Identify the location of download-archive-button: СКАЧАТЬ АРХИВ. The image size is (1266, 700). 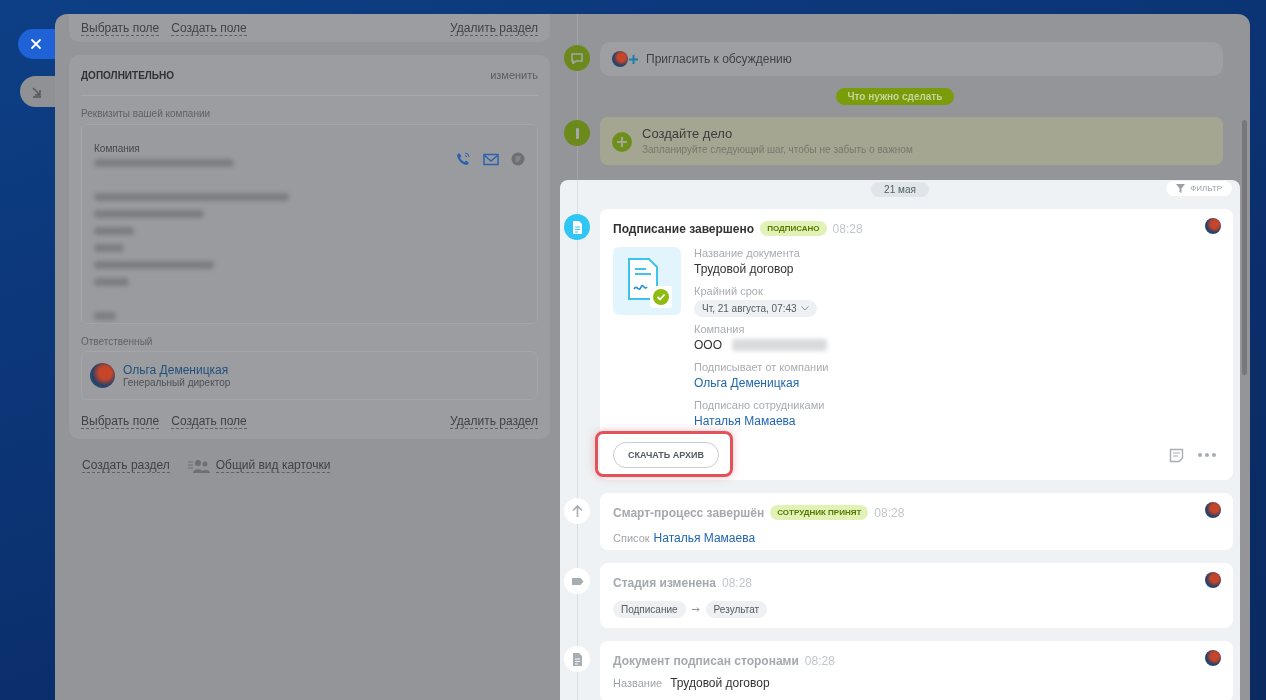
(666, 455).